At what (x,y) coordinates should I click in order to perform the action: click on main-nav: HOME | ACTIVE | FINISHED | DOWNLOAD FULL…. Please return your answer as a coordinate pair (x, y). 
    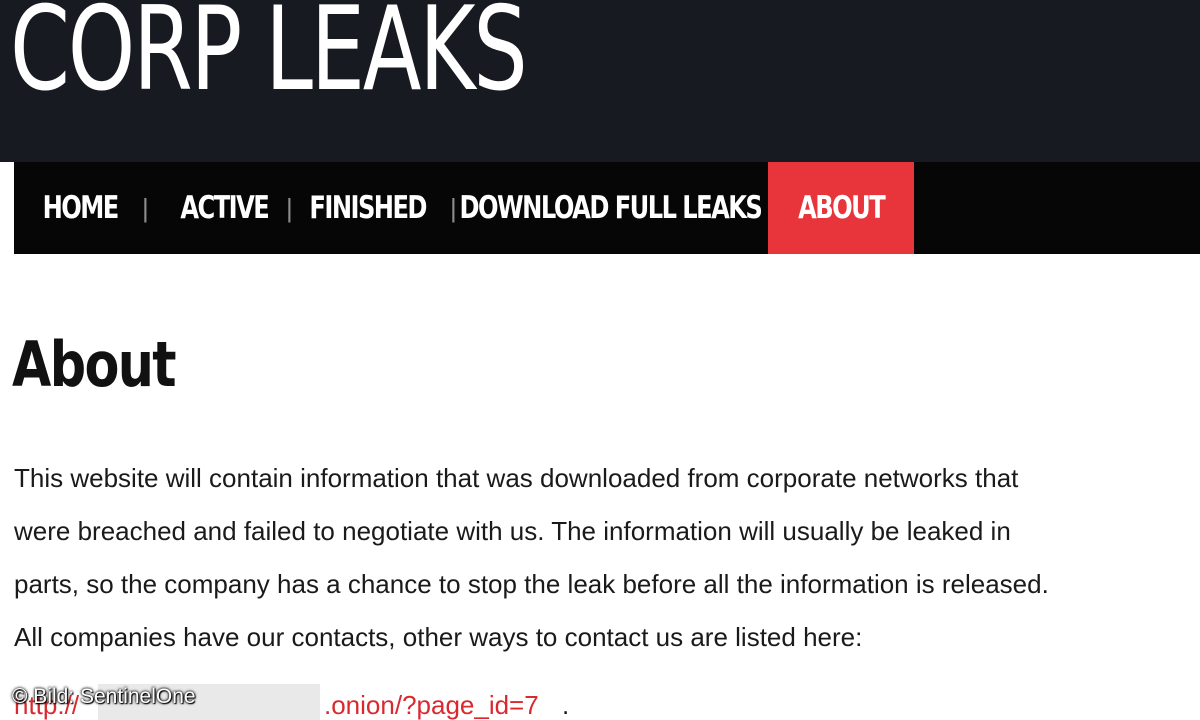
    Looking at the image, I should click on (607, 208).